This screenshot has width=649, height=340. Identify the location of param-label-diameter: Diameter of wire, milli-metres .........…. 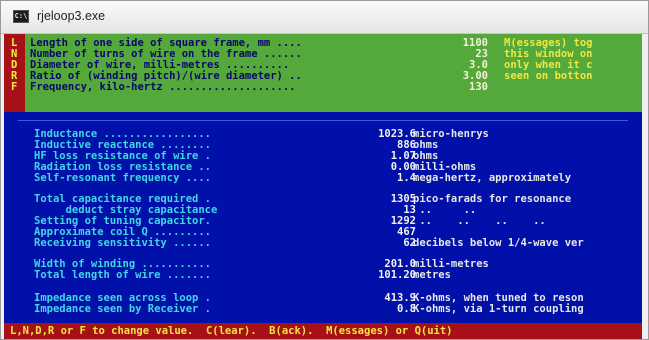
(160, 65).